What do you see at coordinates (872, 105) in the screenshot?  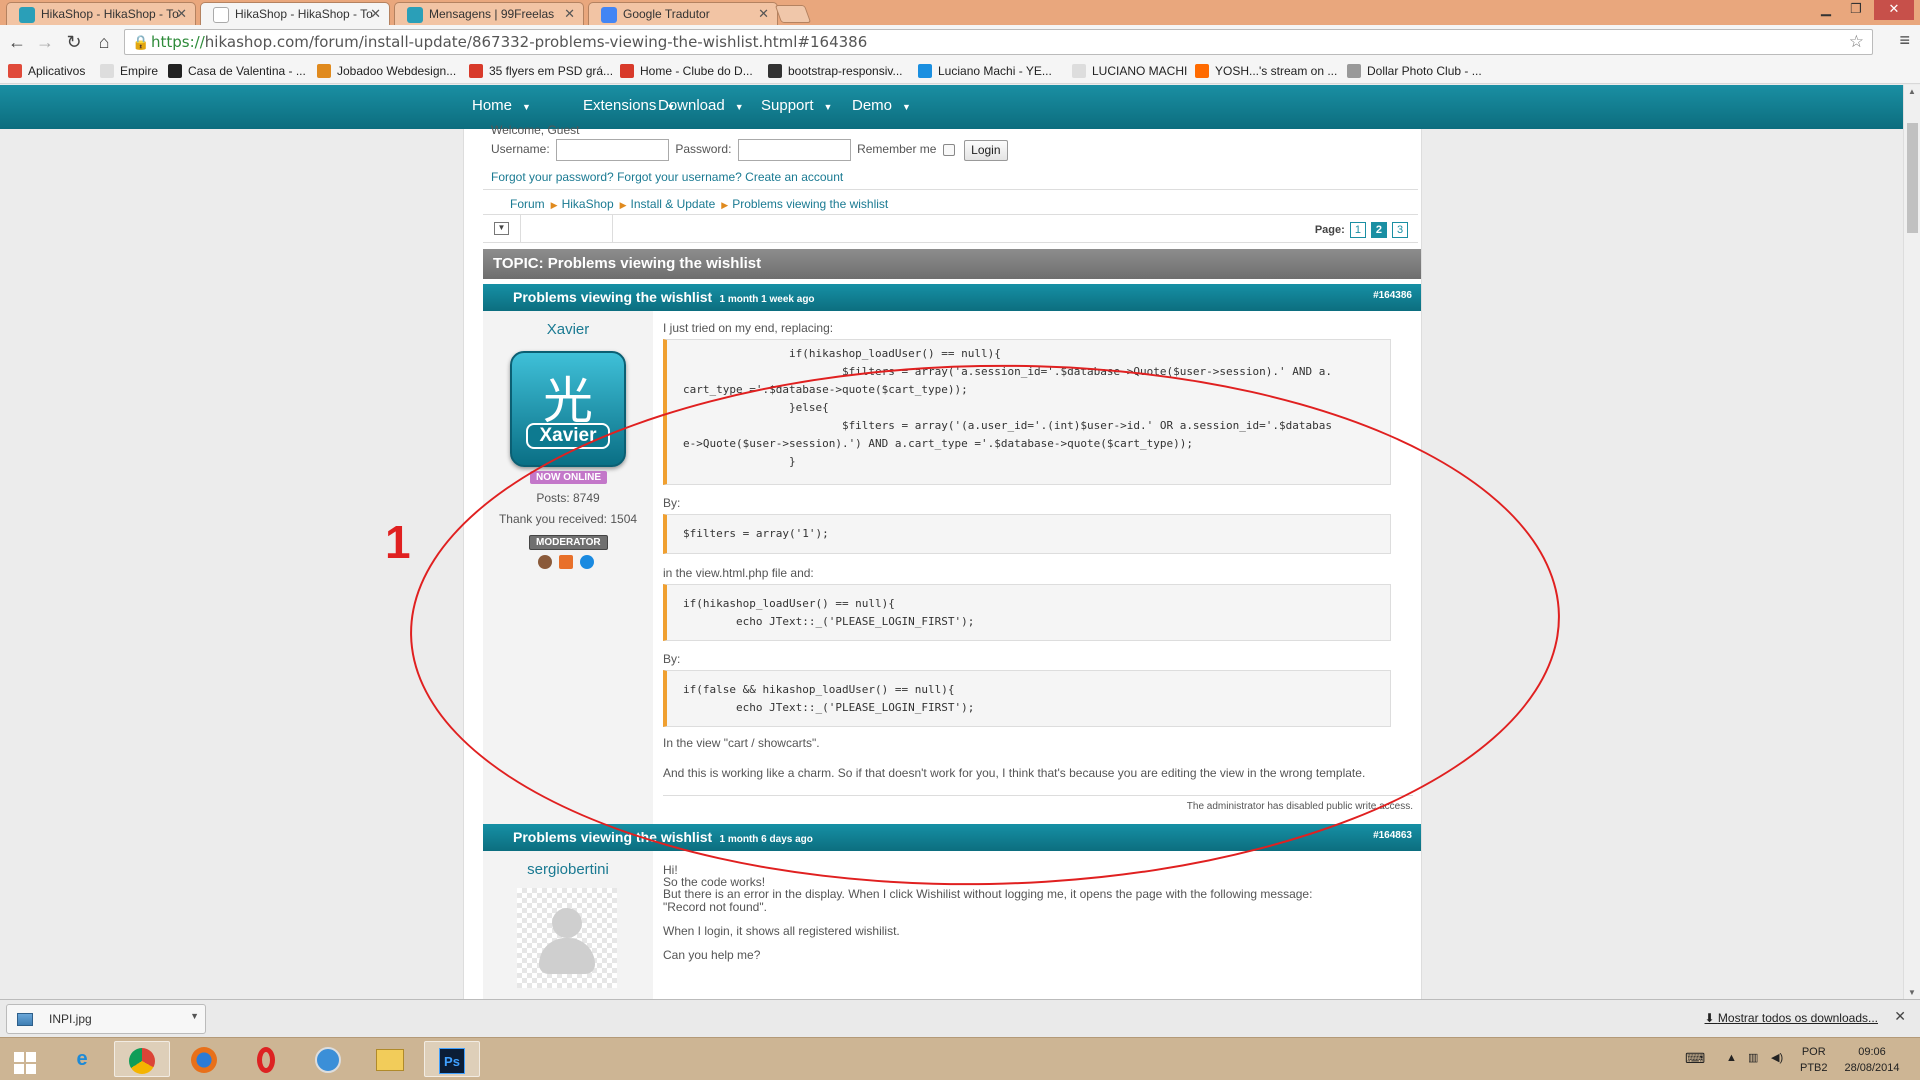 I see `nav-demo-label: Demo` at bounding box center [872, 105].